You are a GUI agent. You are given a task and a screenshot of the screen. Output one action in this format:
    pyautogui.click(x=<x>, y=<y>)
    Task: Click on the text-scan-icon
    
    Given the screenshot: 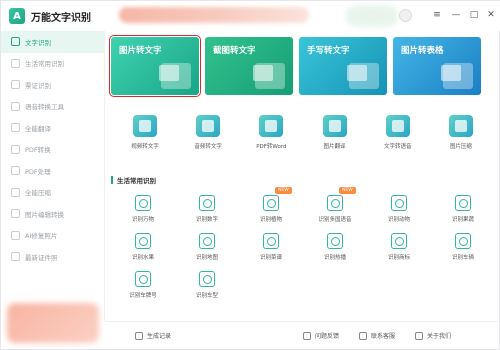 What is the action you would take?
    pyautogui.click(x=15, y=42)
    